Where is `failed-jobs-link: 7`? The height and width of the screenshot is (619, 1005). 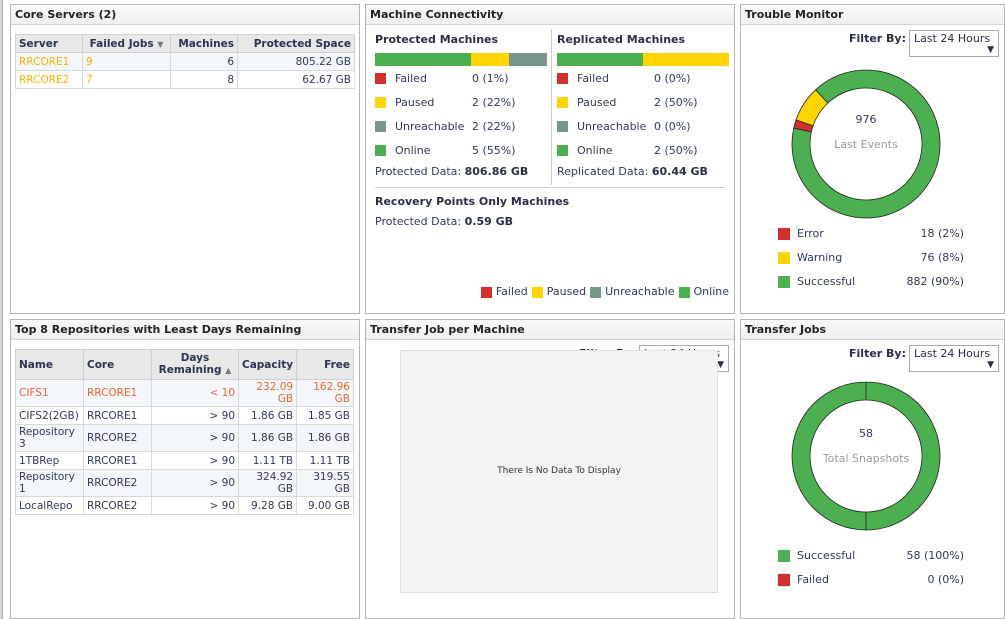
failed-jobs-link: 7 is located at coordinates (126, 79).